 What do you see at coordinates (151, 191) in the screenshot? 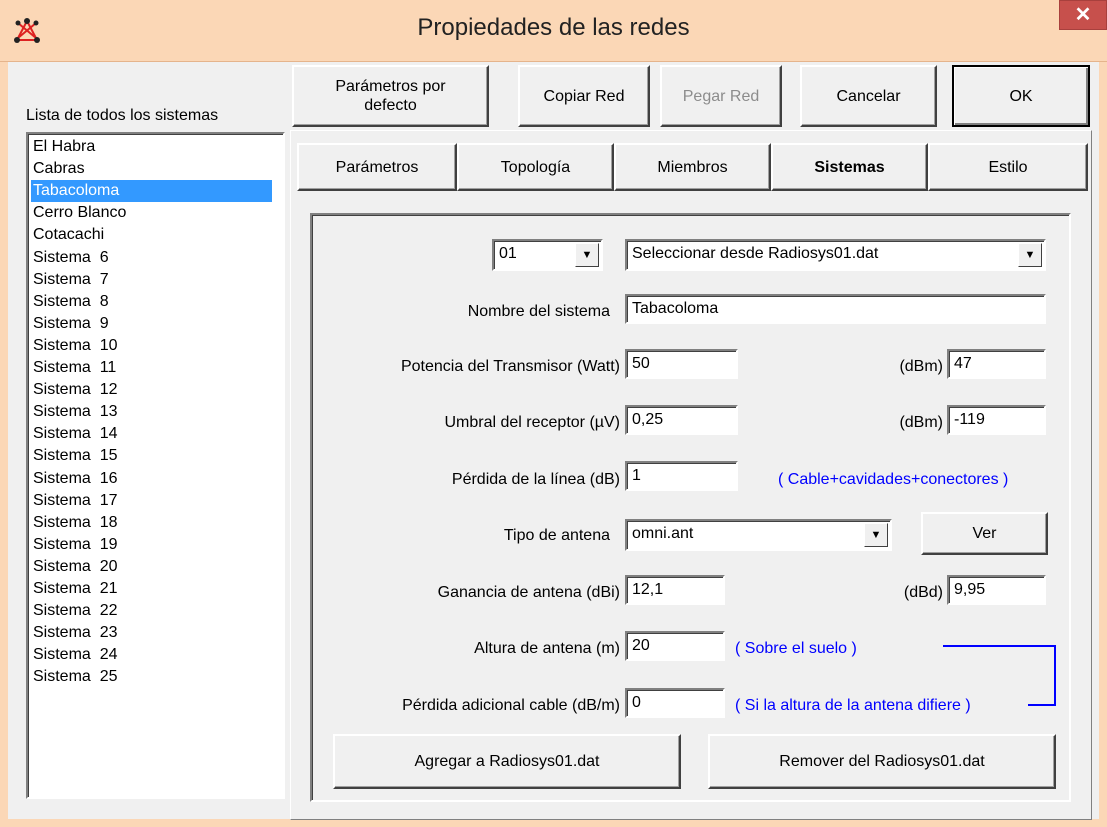
I see `list-item: Tabacoloma` at bounding box center [151, 191].